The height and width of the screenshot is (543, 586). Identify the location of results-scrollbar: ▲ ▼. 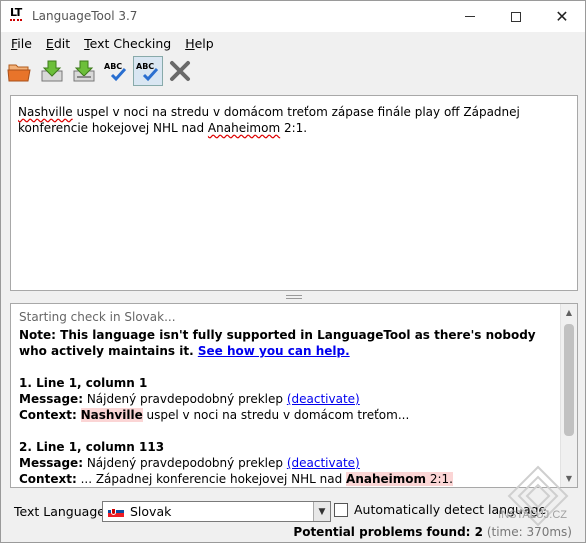
(568, 395).